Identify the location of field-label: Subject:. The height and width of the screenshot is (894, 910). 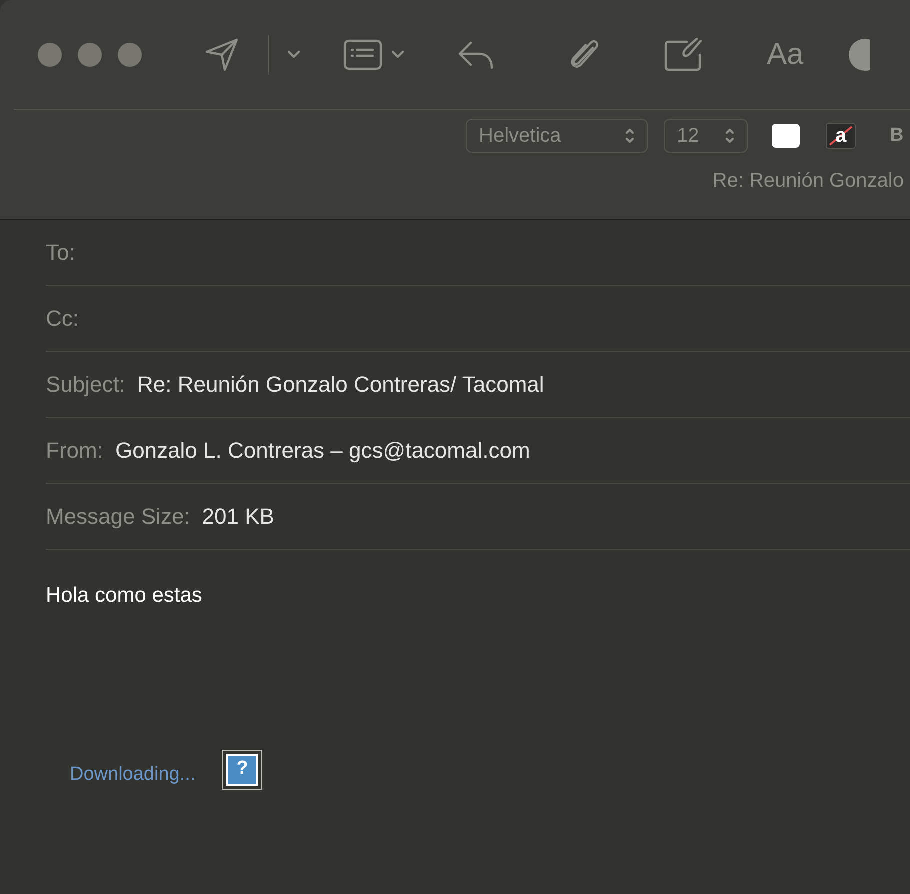
(86, 385).